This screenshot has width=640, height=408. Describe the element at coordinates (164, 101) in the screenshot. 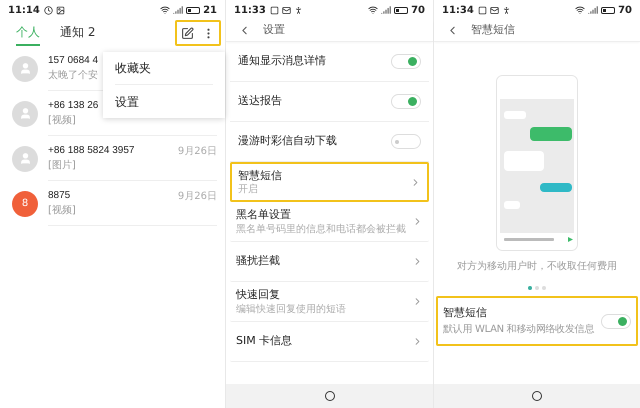

I see `menu-item: 设置` at that location.